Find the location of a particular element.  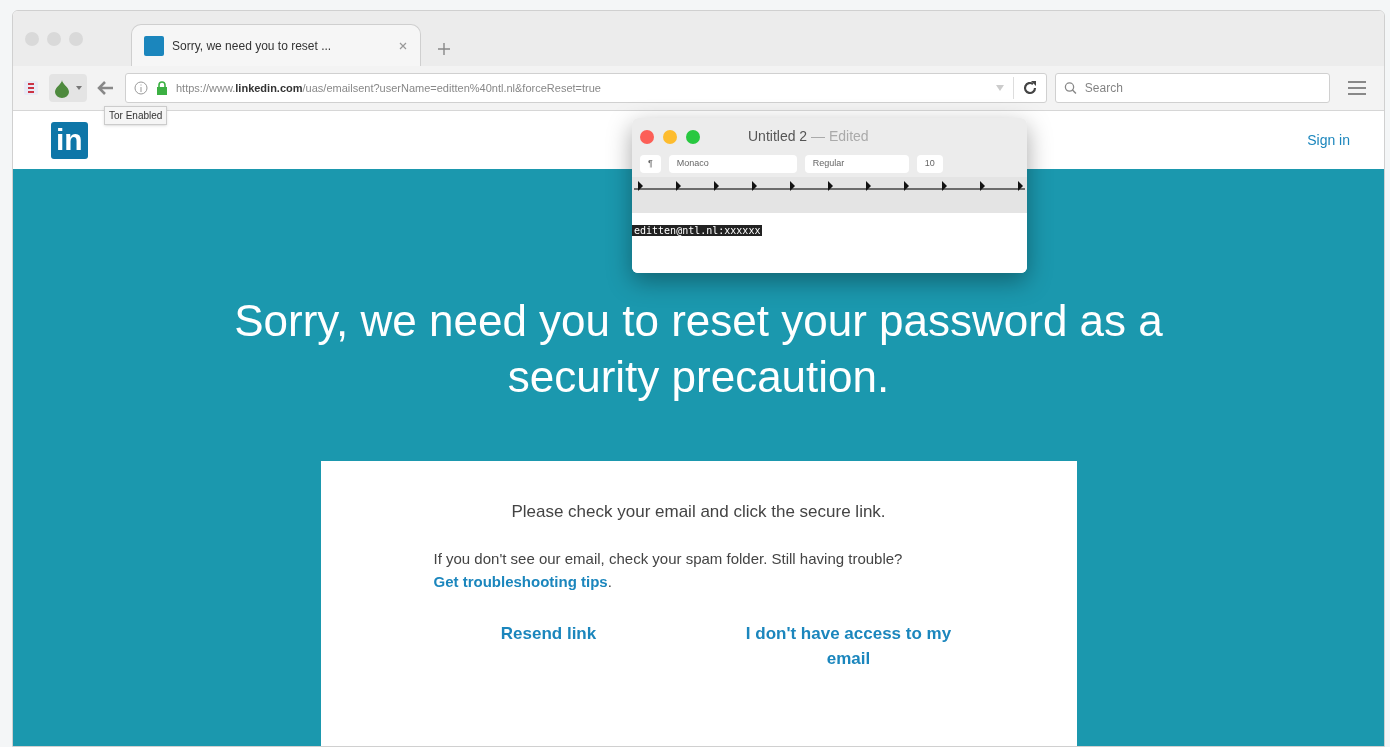

search-input: Search is located at coordinates (1202, 88).